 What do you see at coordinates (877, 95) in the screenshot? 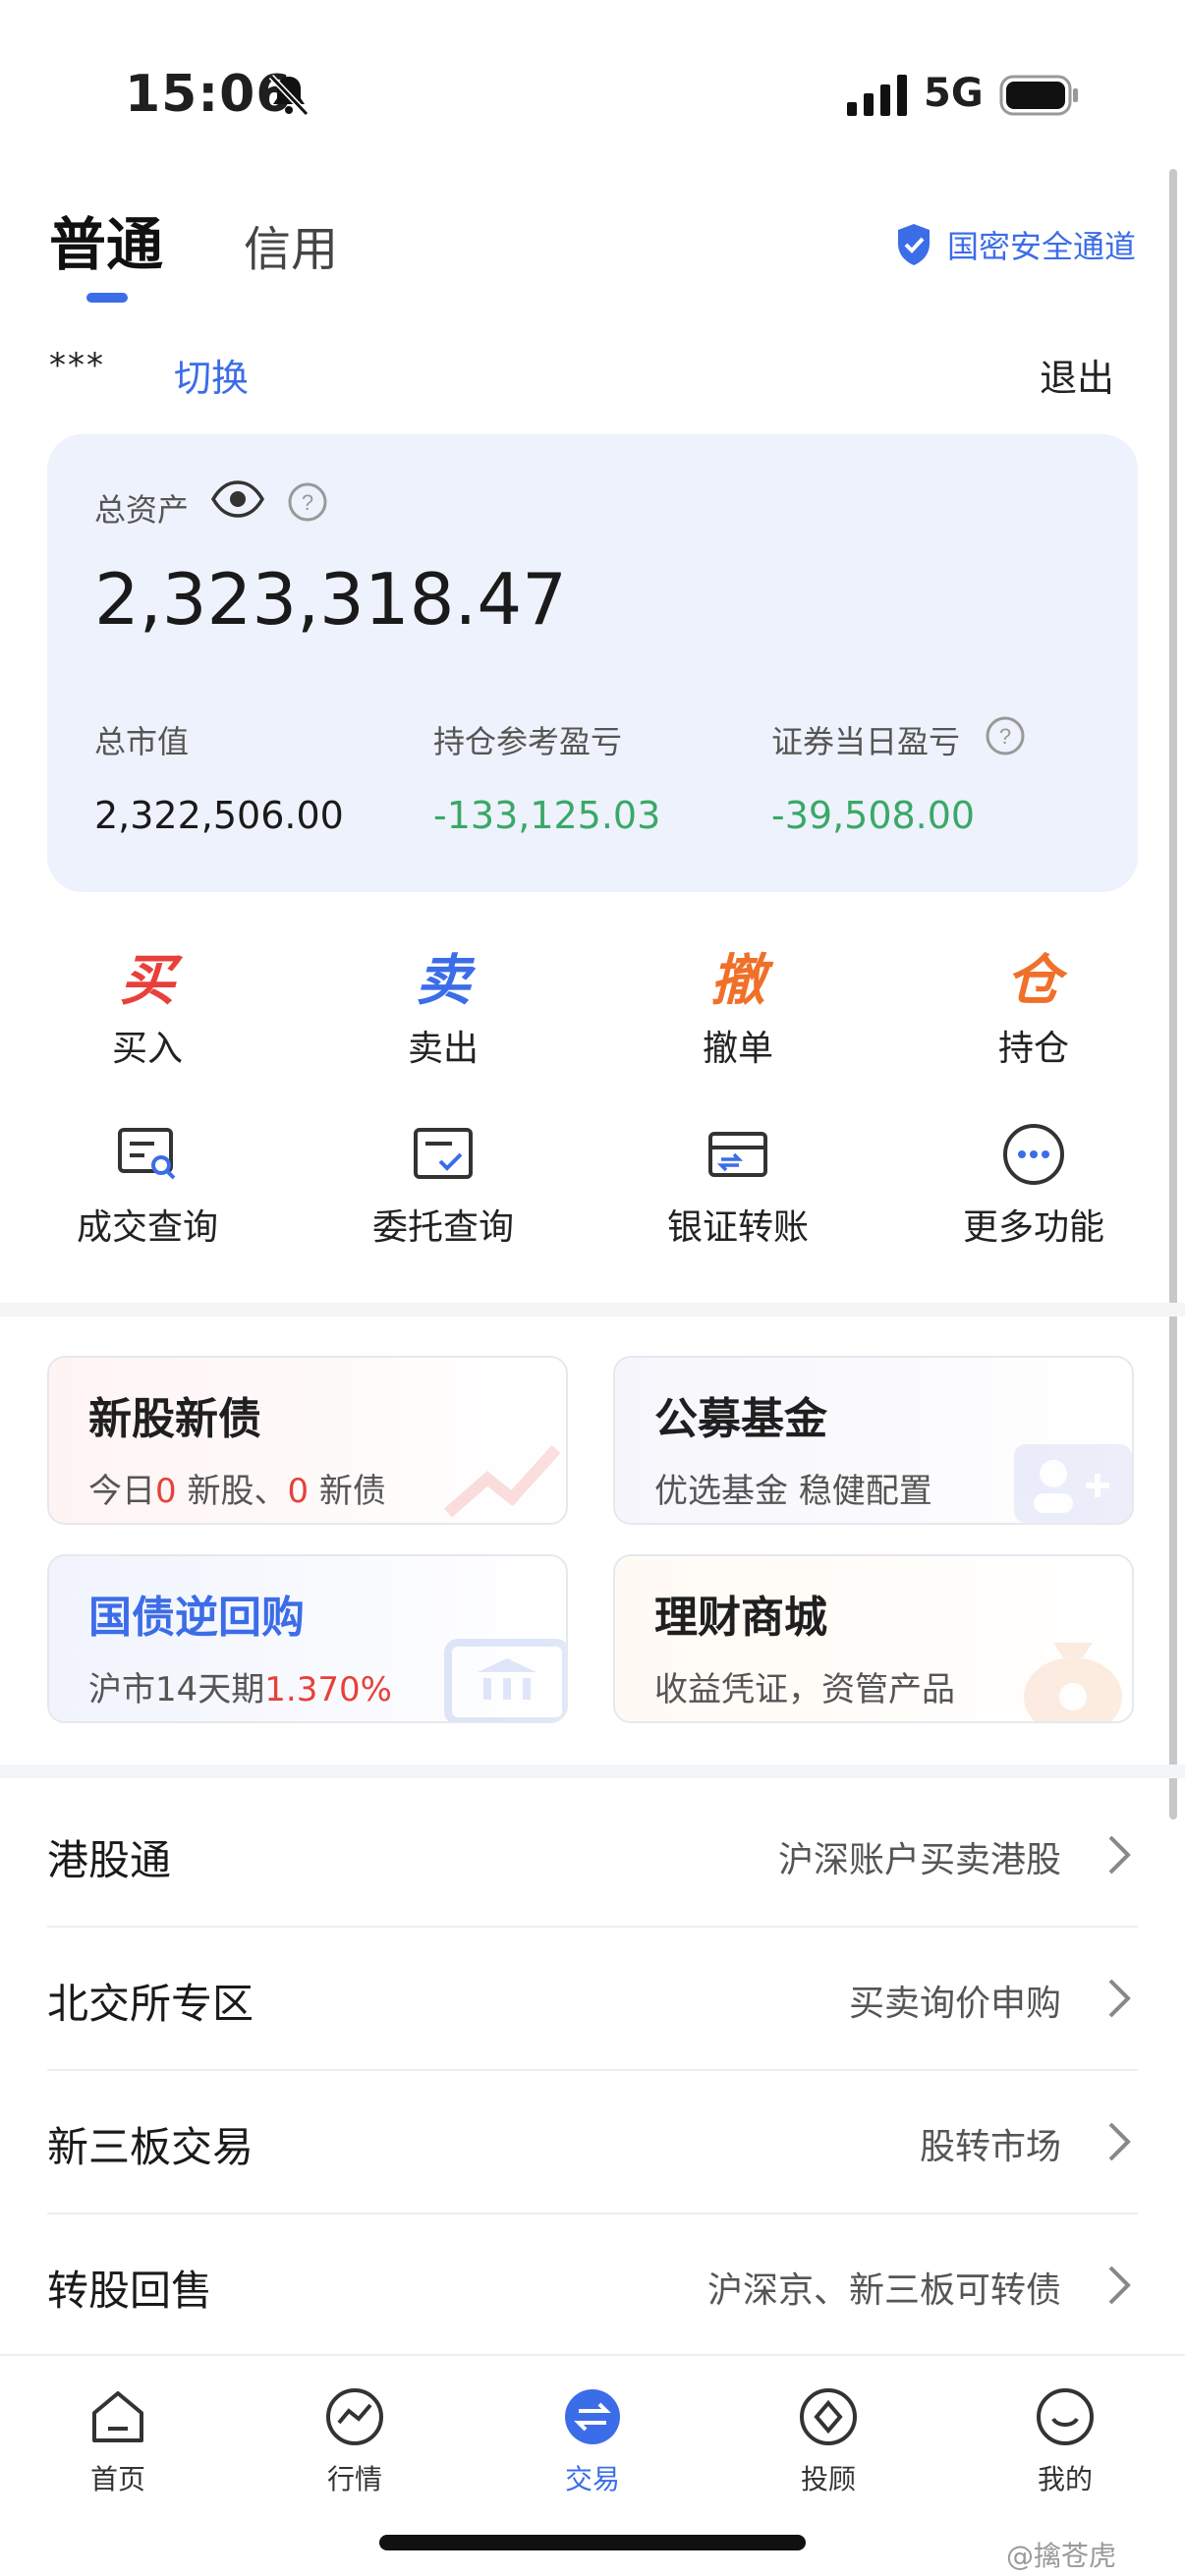
I see `signal-icon` at bounding box center [877, 95].